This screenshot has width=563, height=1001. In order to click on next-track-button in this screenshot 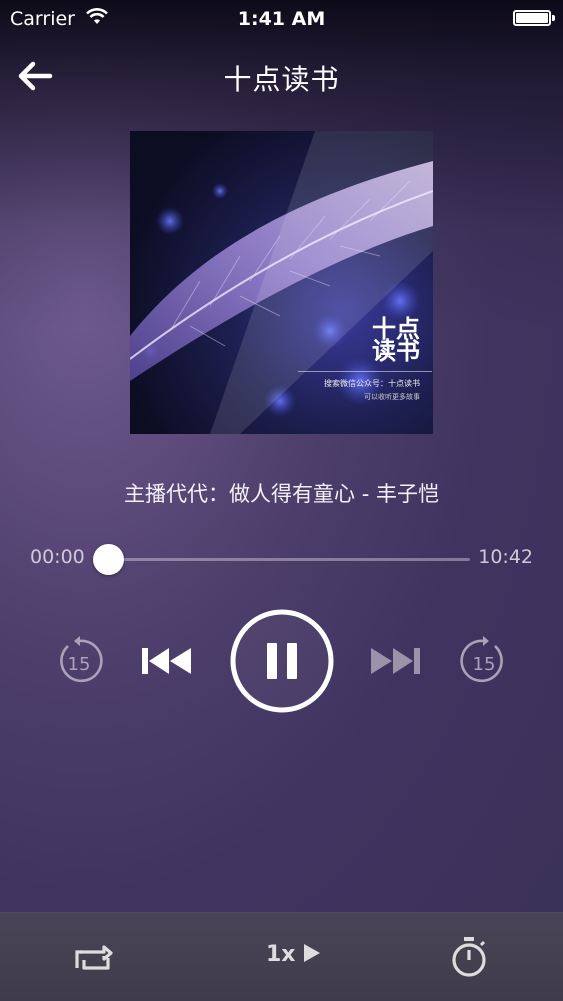, I will do `click(396, 661)`.